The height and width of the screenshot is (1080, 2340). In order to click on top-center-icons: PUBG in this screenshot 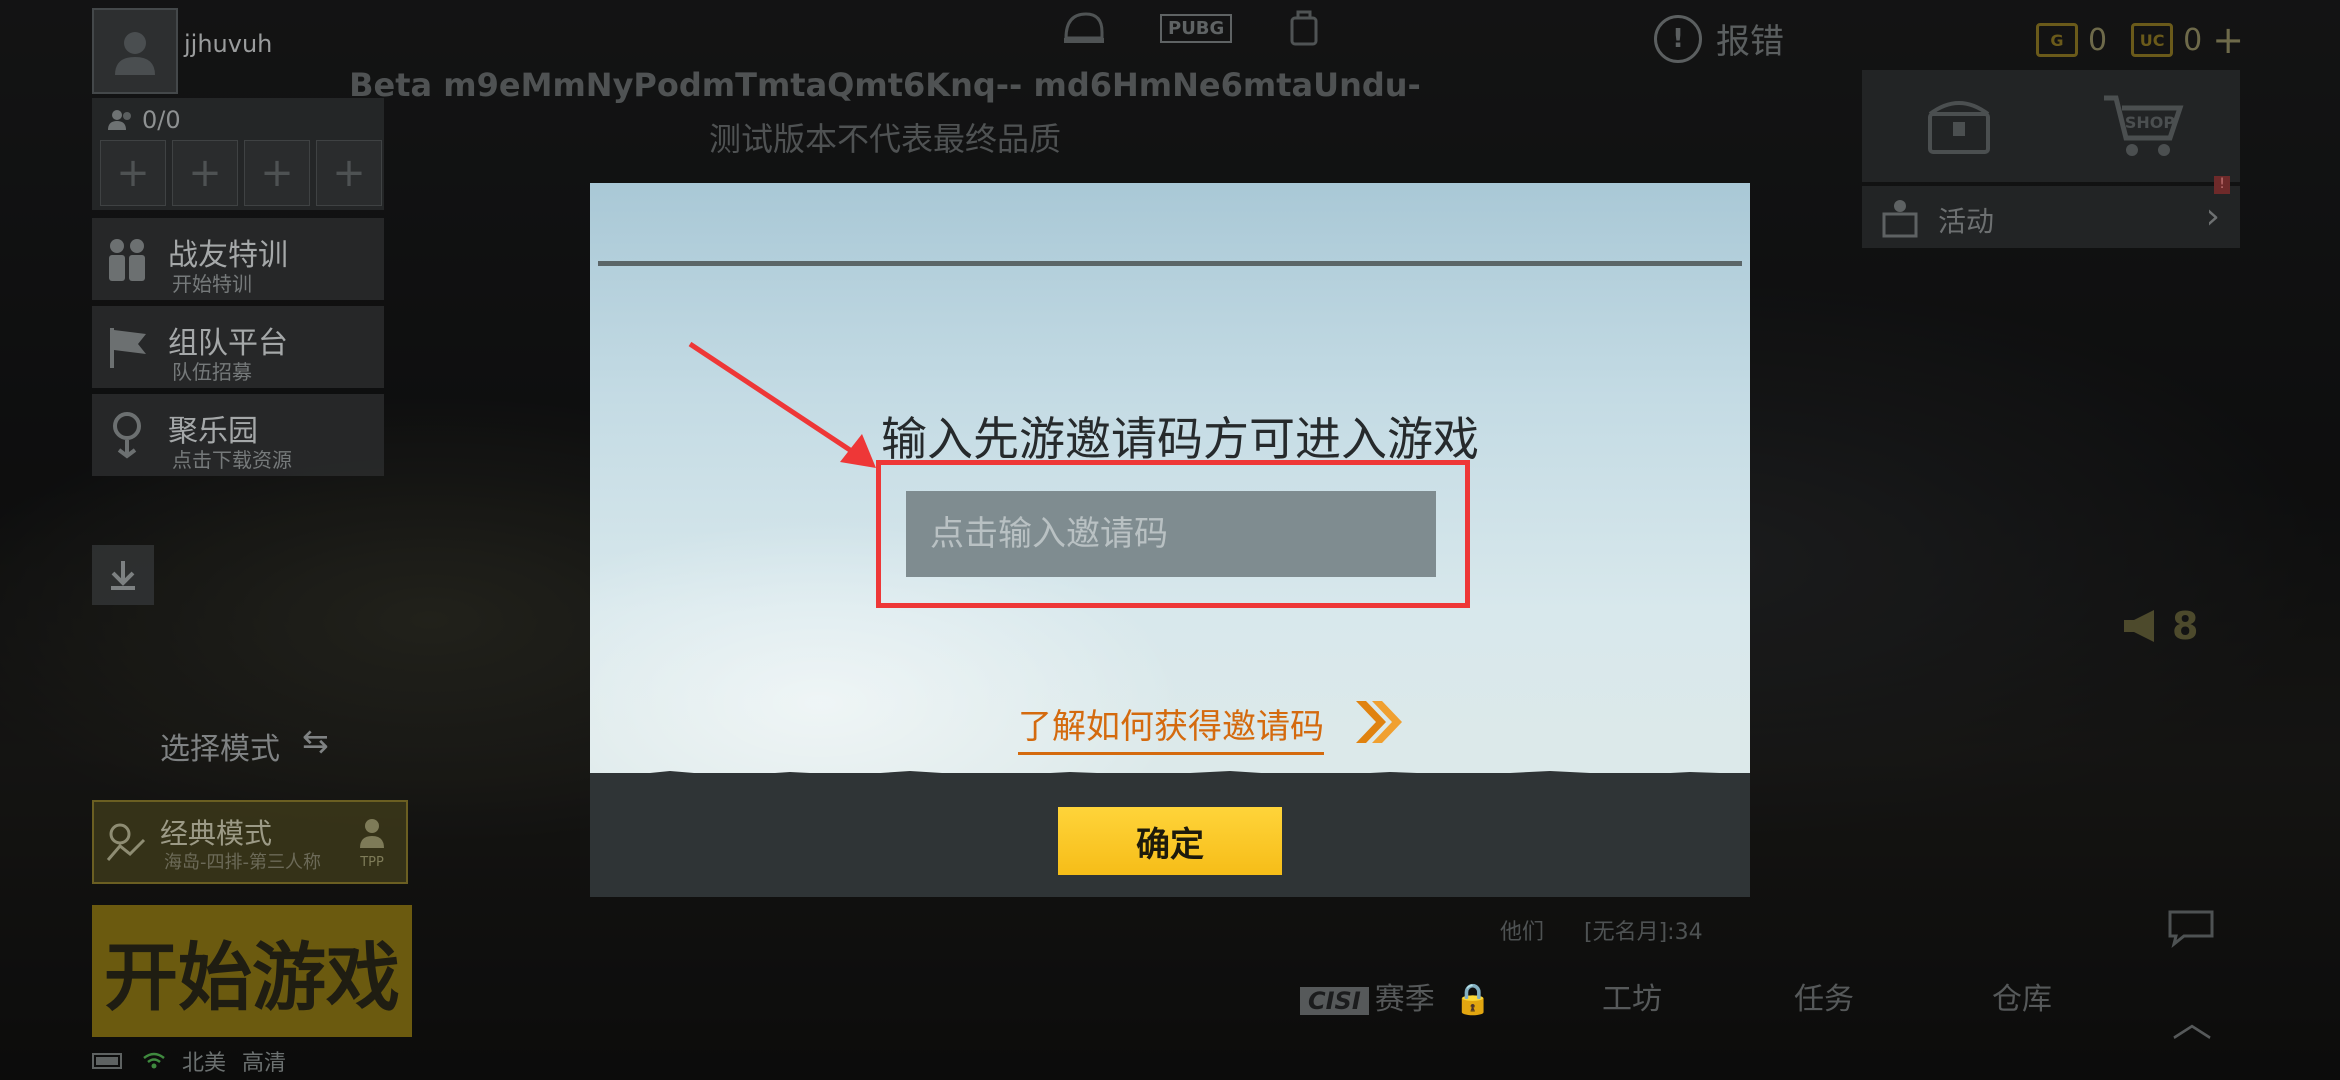, I will do `click(1192, 28)`.